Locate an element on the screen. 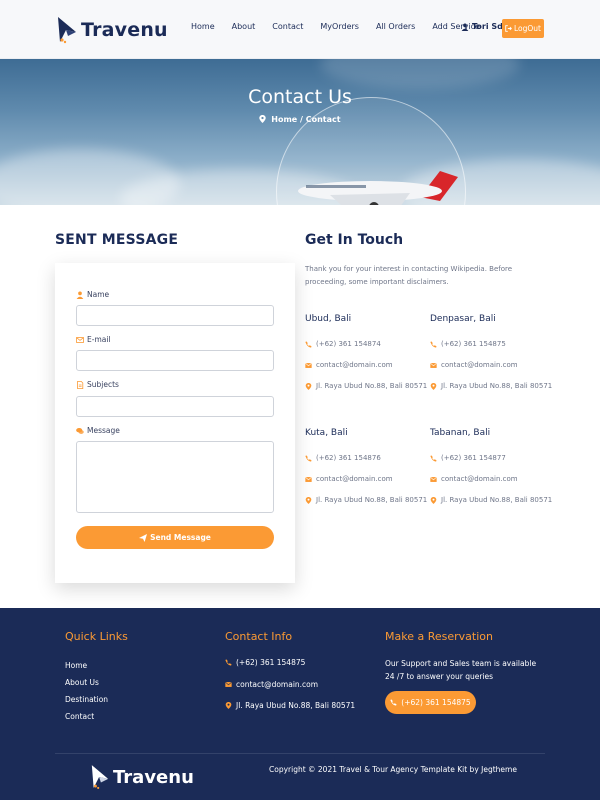  breadcrumb: Home / Contact is located at coordinates (300, 119).